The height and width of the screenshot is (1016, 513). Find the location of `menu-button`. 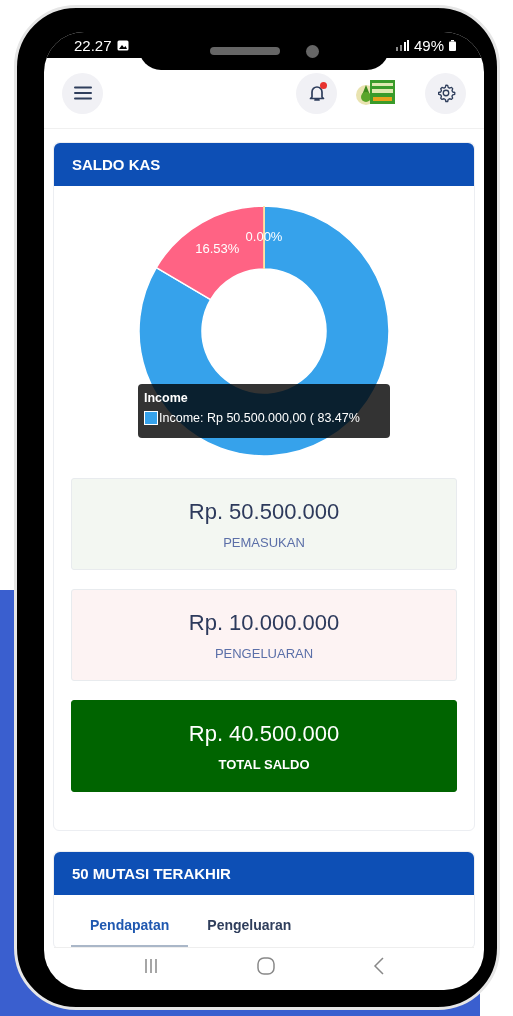

menu-button is located at coordinates (82, 93).